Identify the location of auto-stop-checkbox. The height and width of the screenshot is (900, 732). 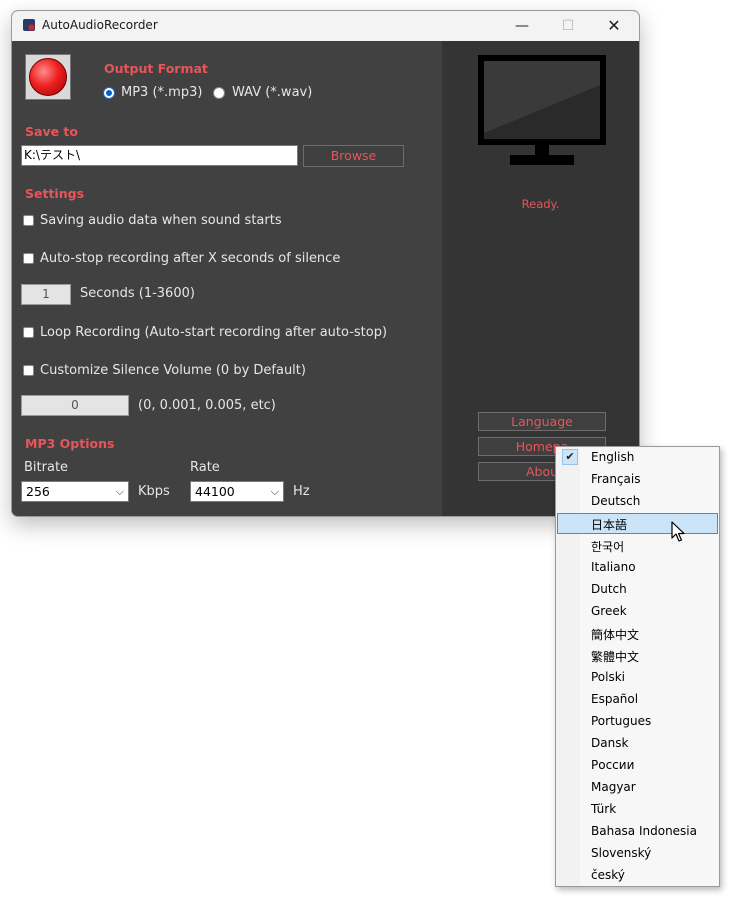
(28, 258).